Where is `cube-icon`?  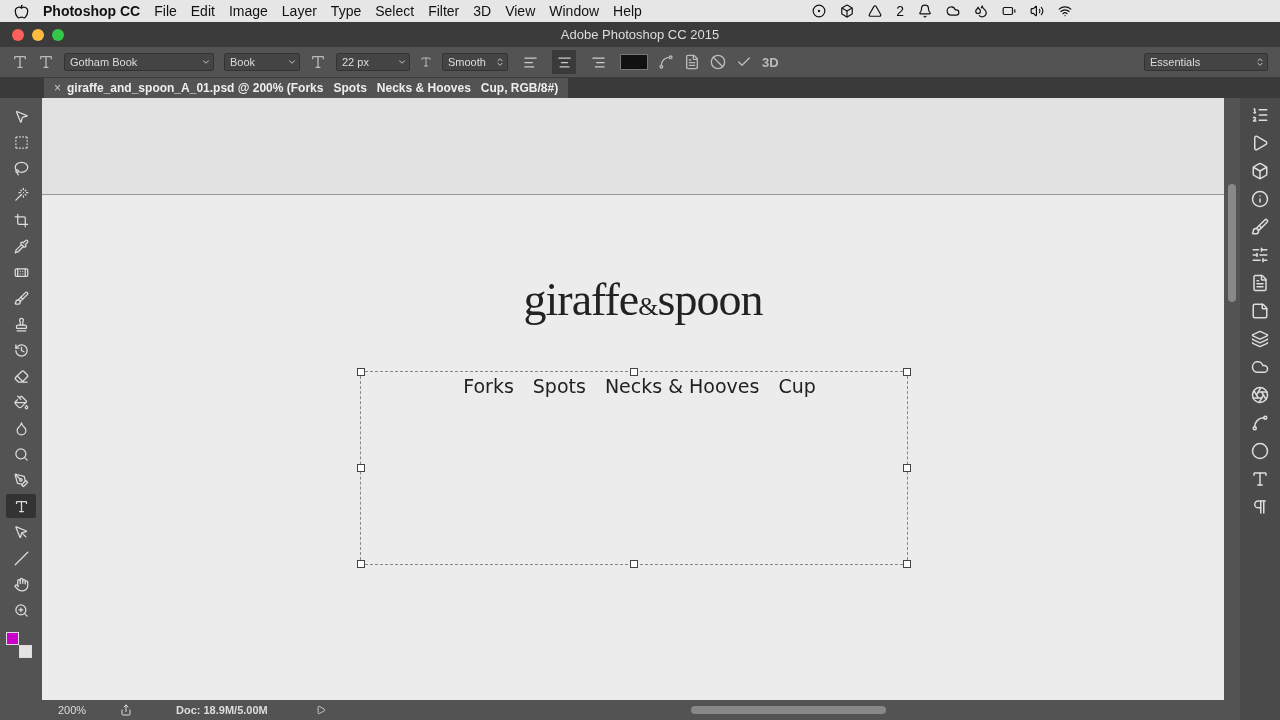
cube-icon is located at coordinates (1260, 171).